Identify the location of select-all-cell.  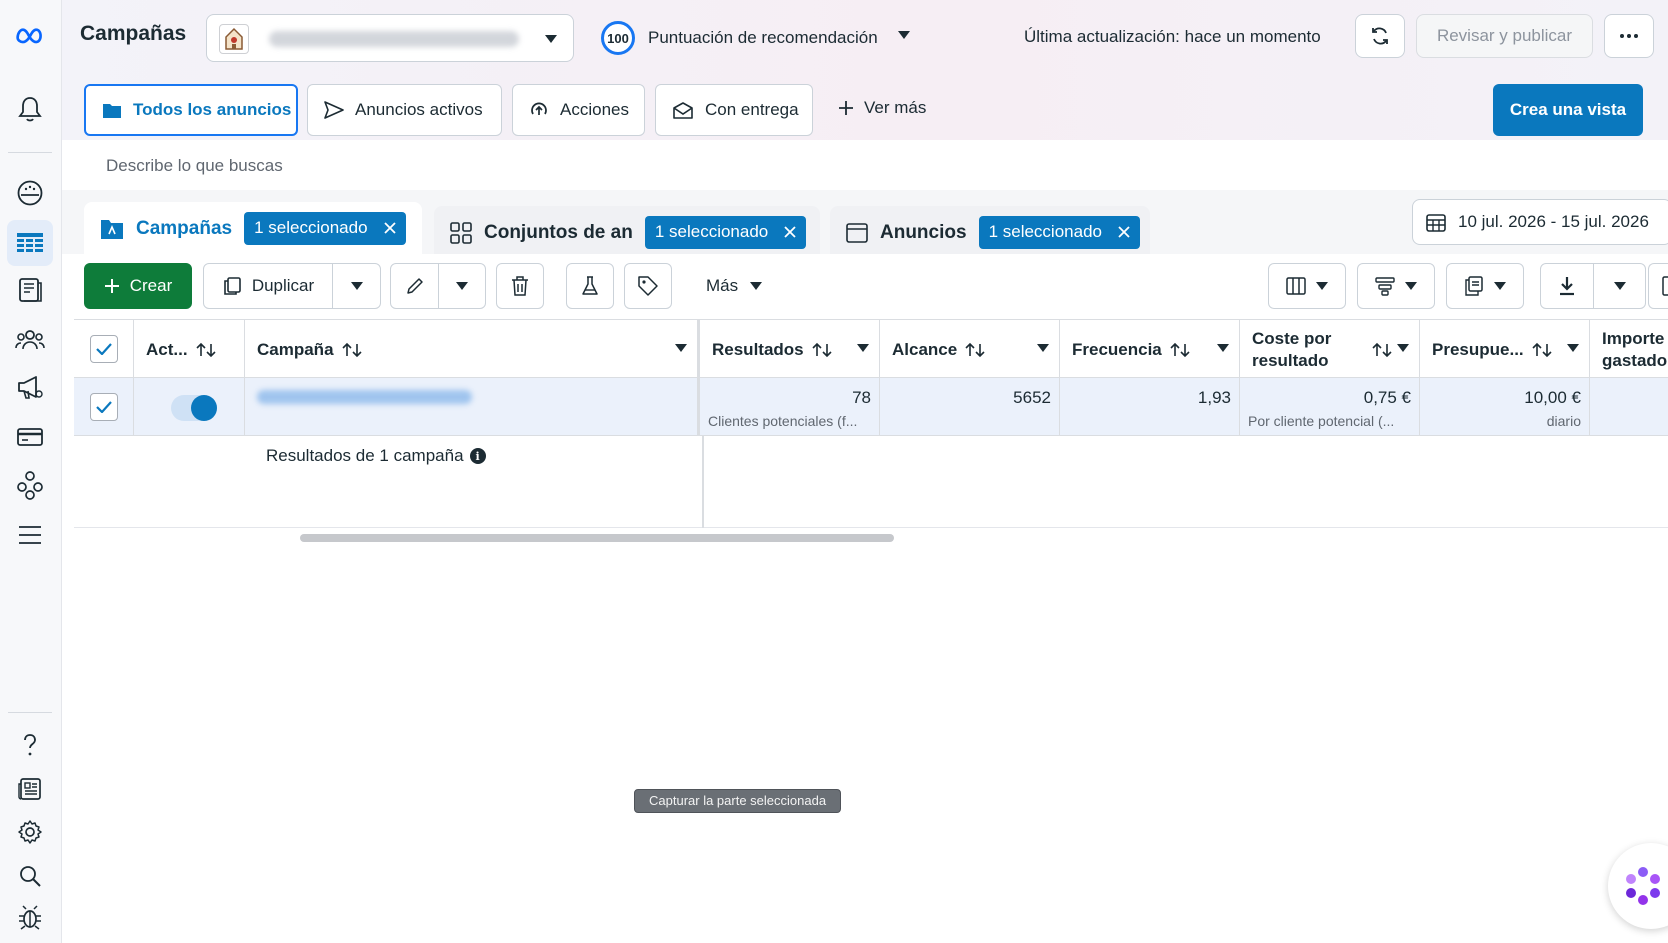
(104, 349).